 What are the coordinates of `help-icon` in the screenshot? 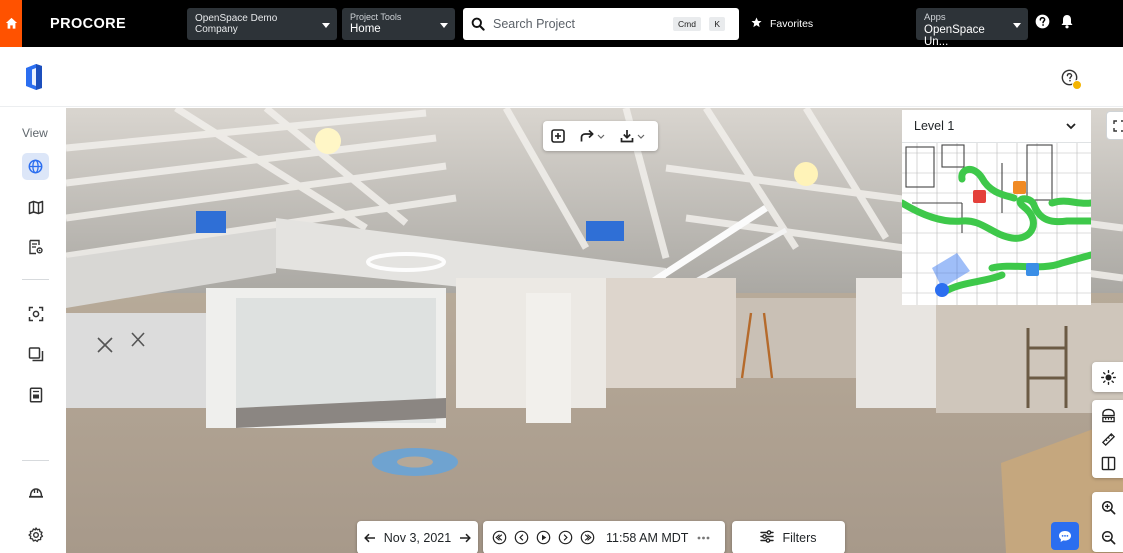 It's located at (1042, 21).